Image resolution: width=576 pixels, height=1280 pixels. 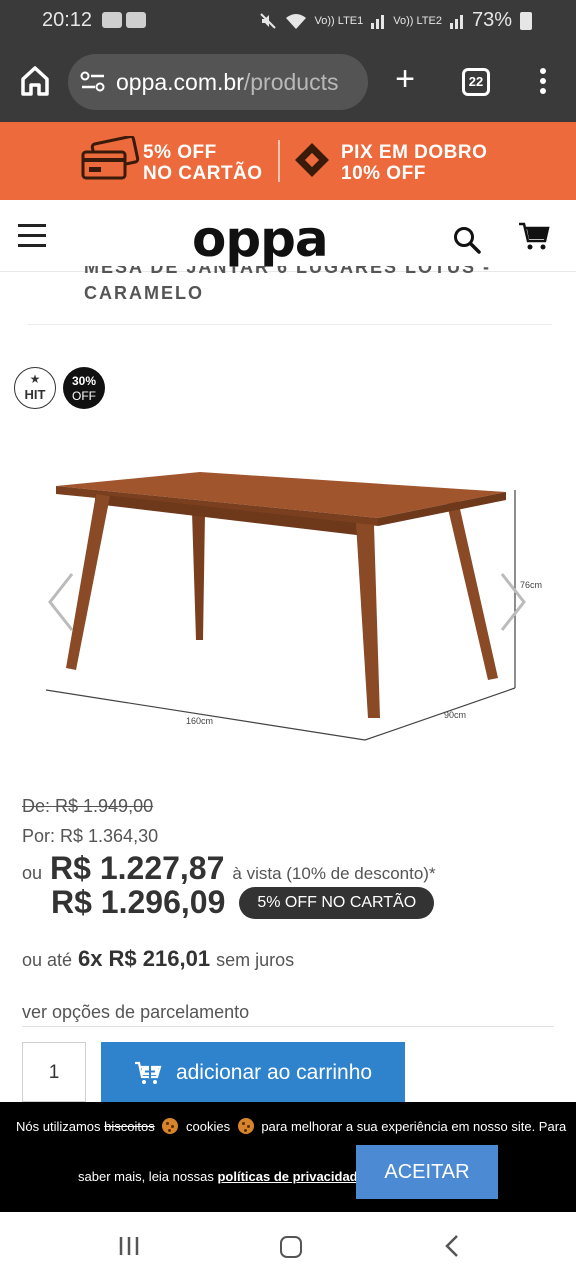 I want to click on cookie-text-d: saber mais, leia nossas, so click(x=146, y=1176).